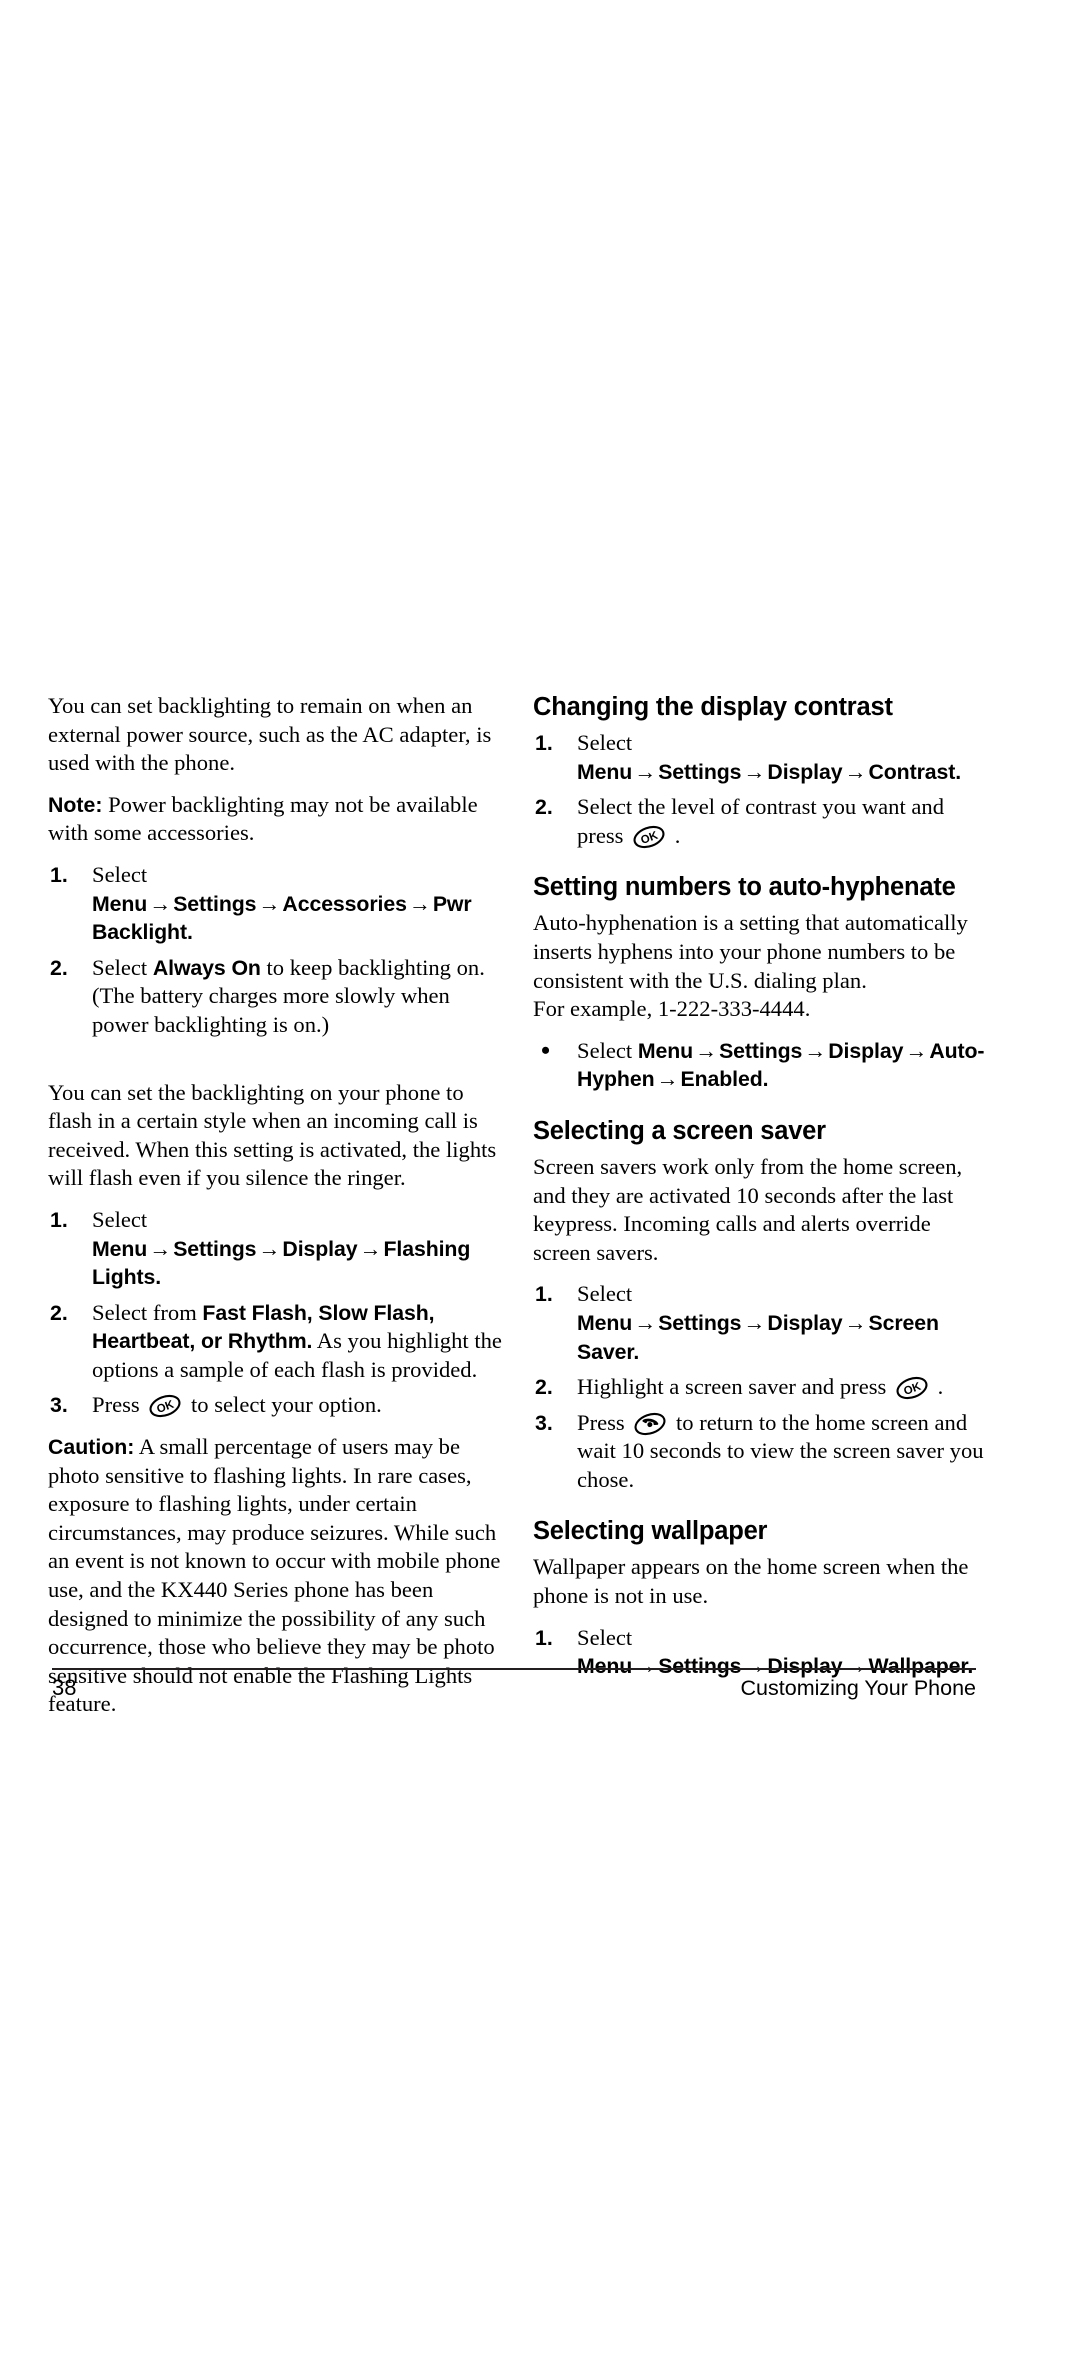  I want to click on end-call-key-icon, so click(650, 1424).